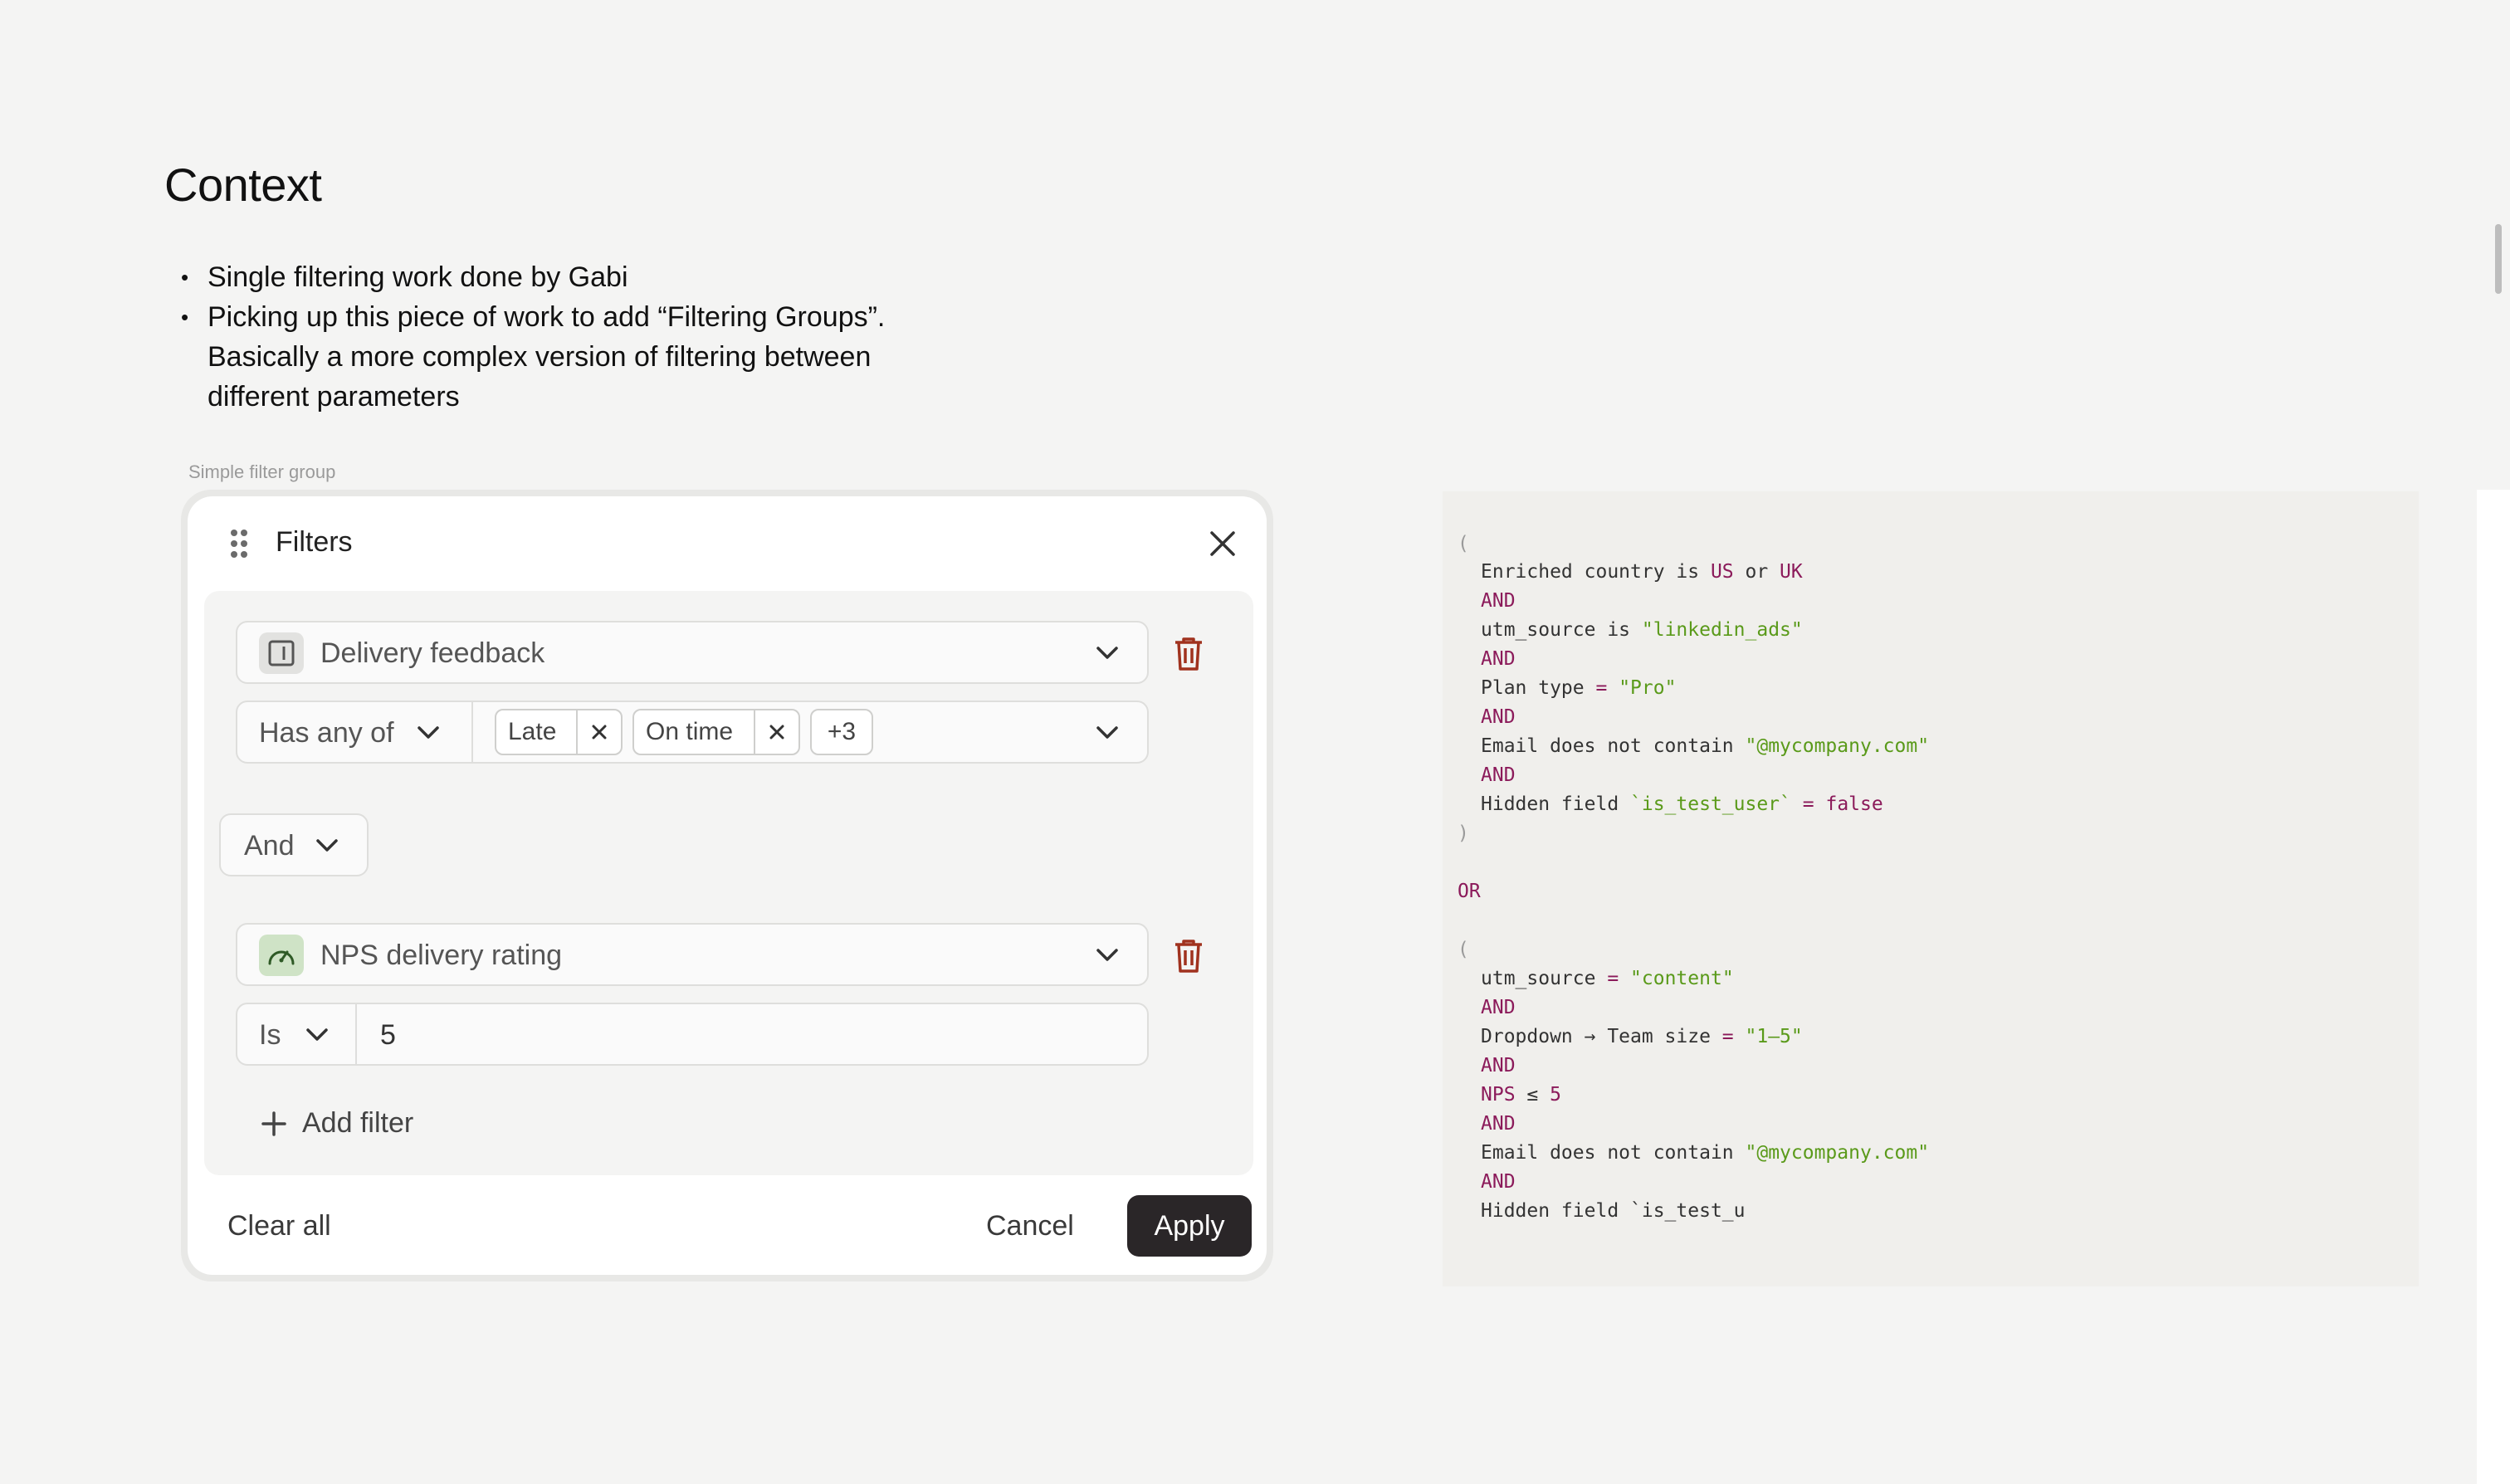 This screenshot has width=2510, height=1484. What do you see at coordinates (243, 185) in the screenshot?
I see `page-title: Context` at bounding box center [243, 185].